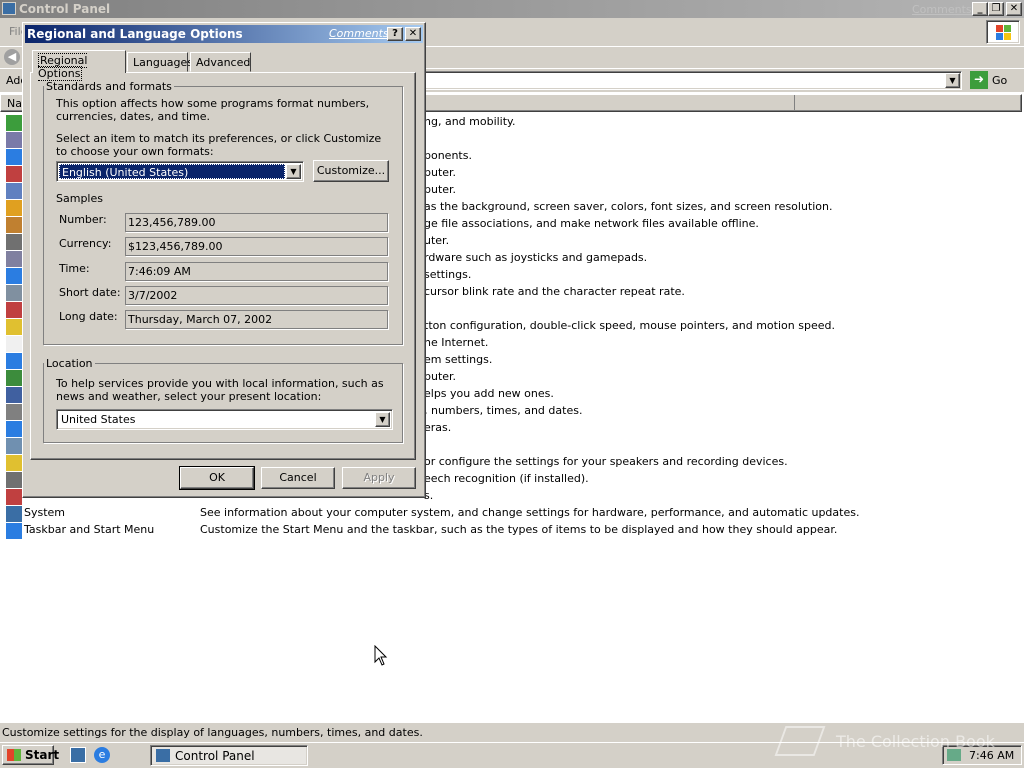 This screenshot has height=768, width=1024. What do you see at coordinates (224, 419) in the screenshot?
I see `location-select: United States ▼` at bounding box center [224, 419].